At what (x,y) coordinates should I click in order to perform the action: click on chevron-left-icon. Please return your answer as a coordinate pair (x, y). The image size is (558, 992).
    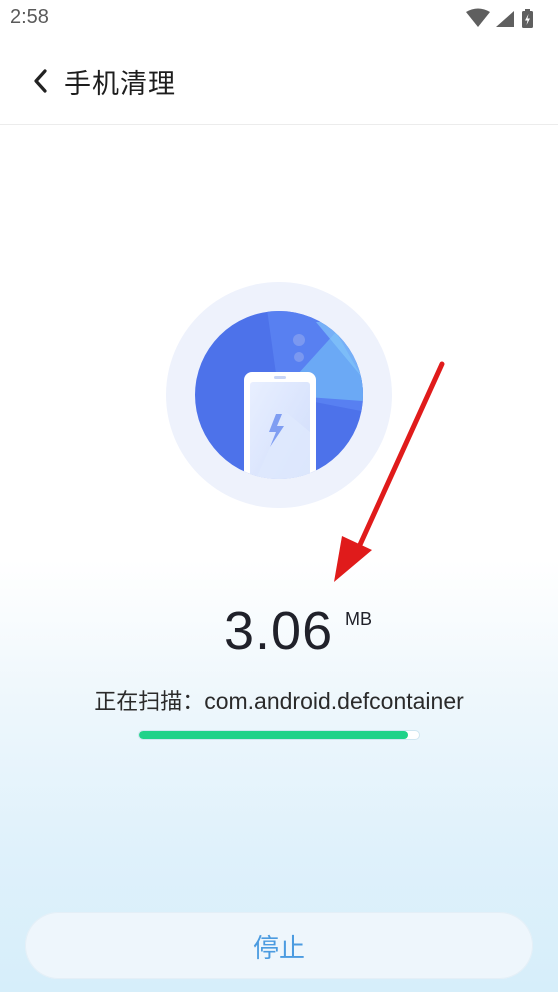
    Looking at the image, I should click on (40, 81).